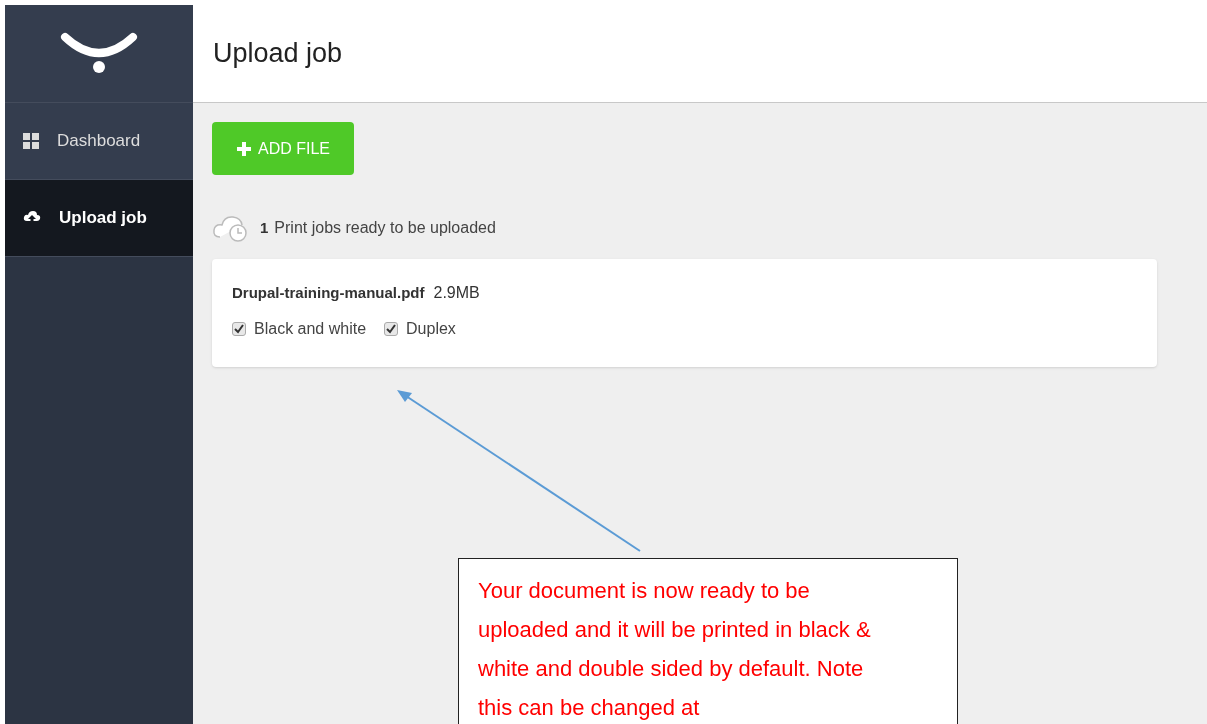 The image size is (1207, 724). Describe the element at coordinates (278, 54) in the screenshot. I see `page-title: Upload job` at that location.